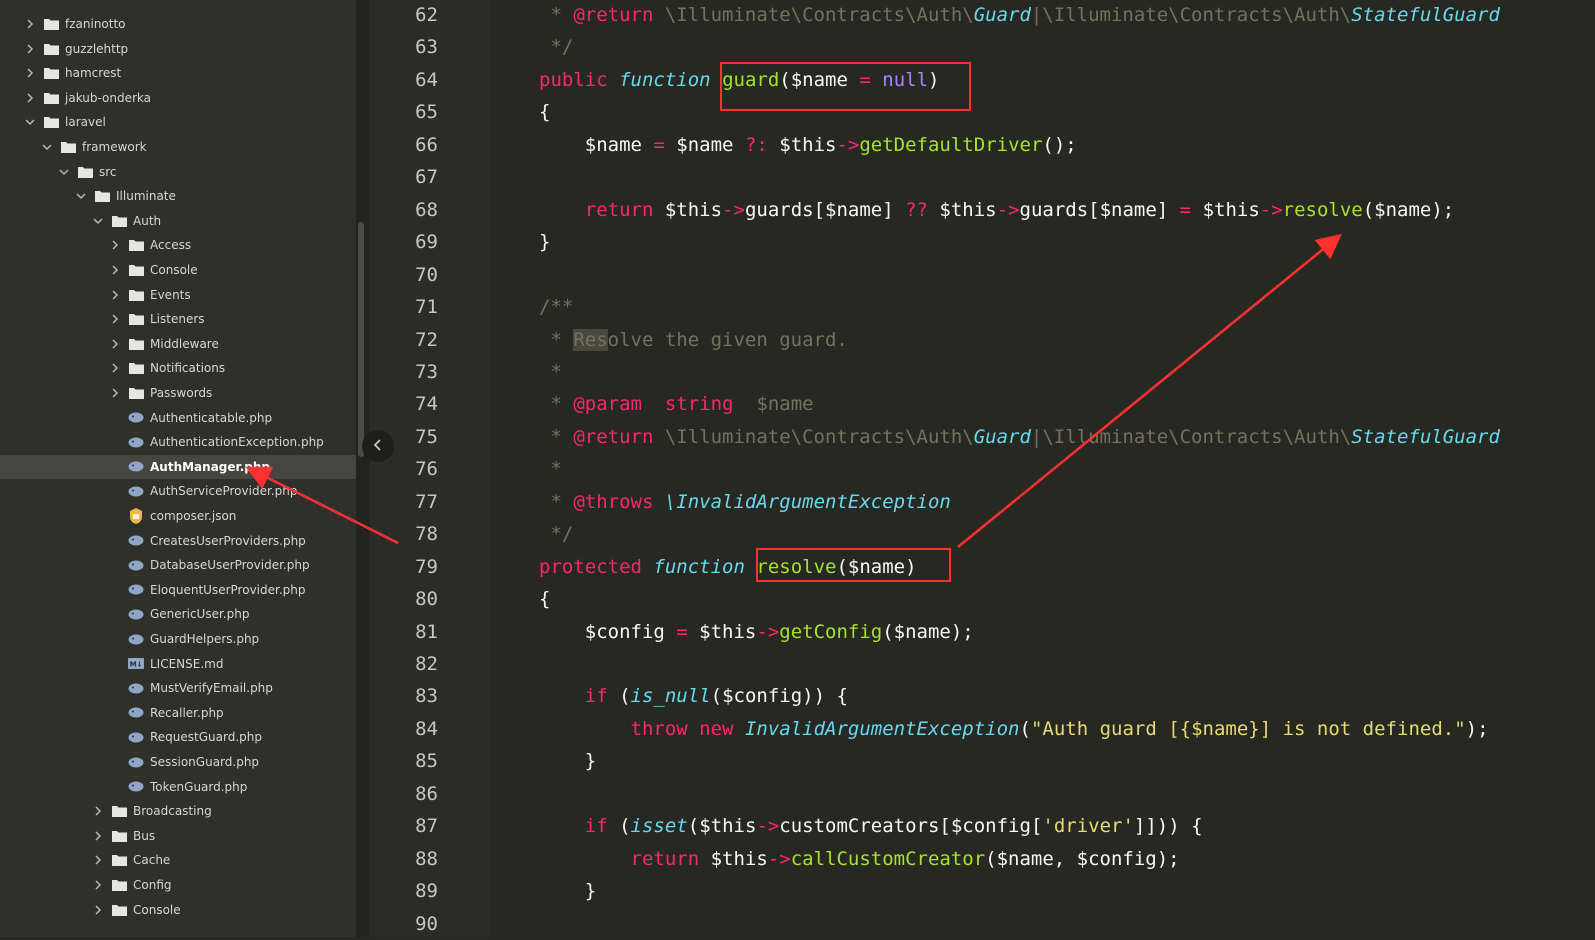 This screenshot has width=1595, height=940. I want to click on tree-folder: src, so click(178, 172).